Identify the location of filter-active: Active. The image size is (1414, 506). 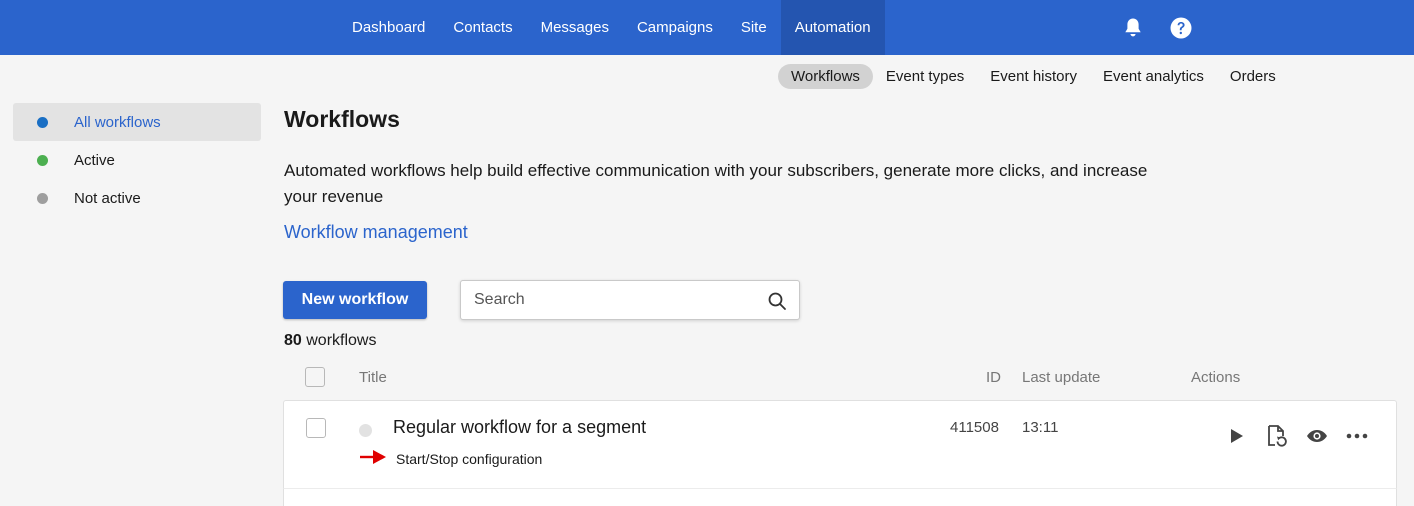
(137, 160).